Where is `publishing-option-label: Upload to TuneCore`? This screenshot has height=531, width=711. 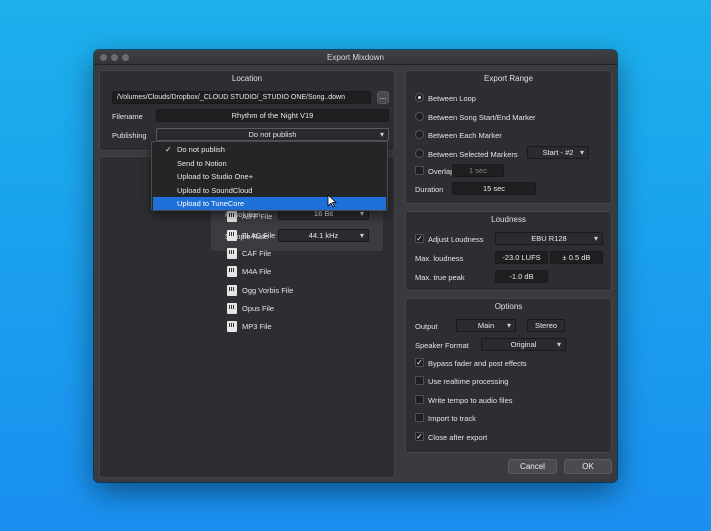 publishing-option-label: Upload to TuneCore is located at coordinates (211, 203).